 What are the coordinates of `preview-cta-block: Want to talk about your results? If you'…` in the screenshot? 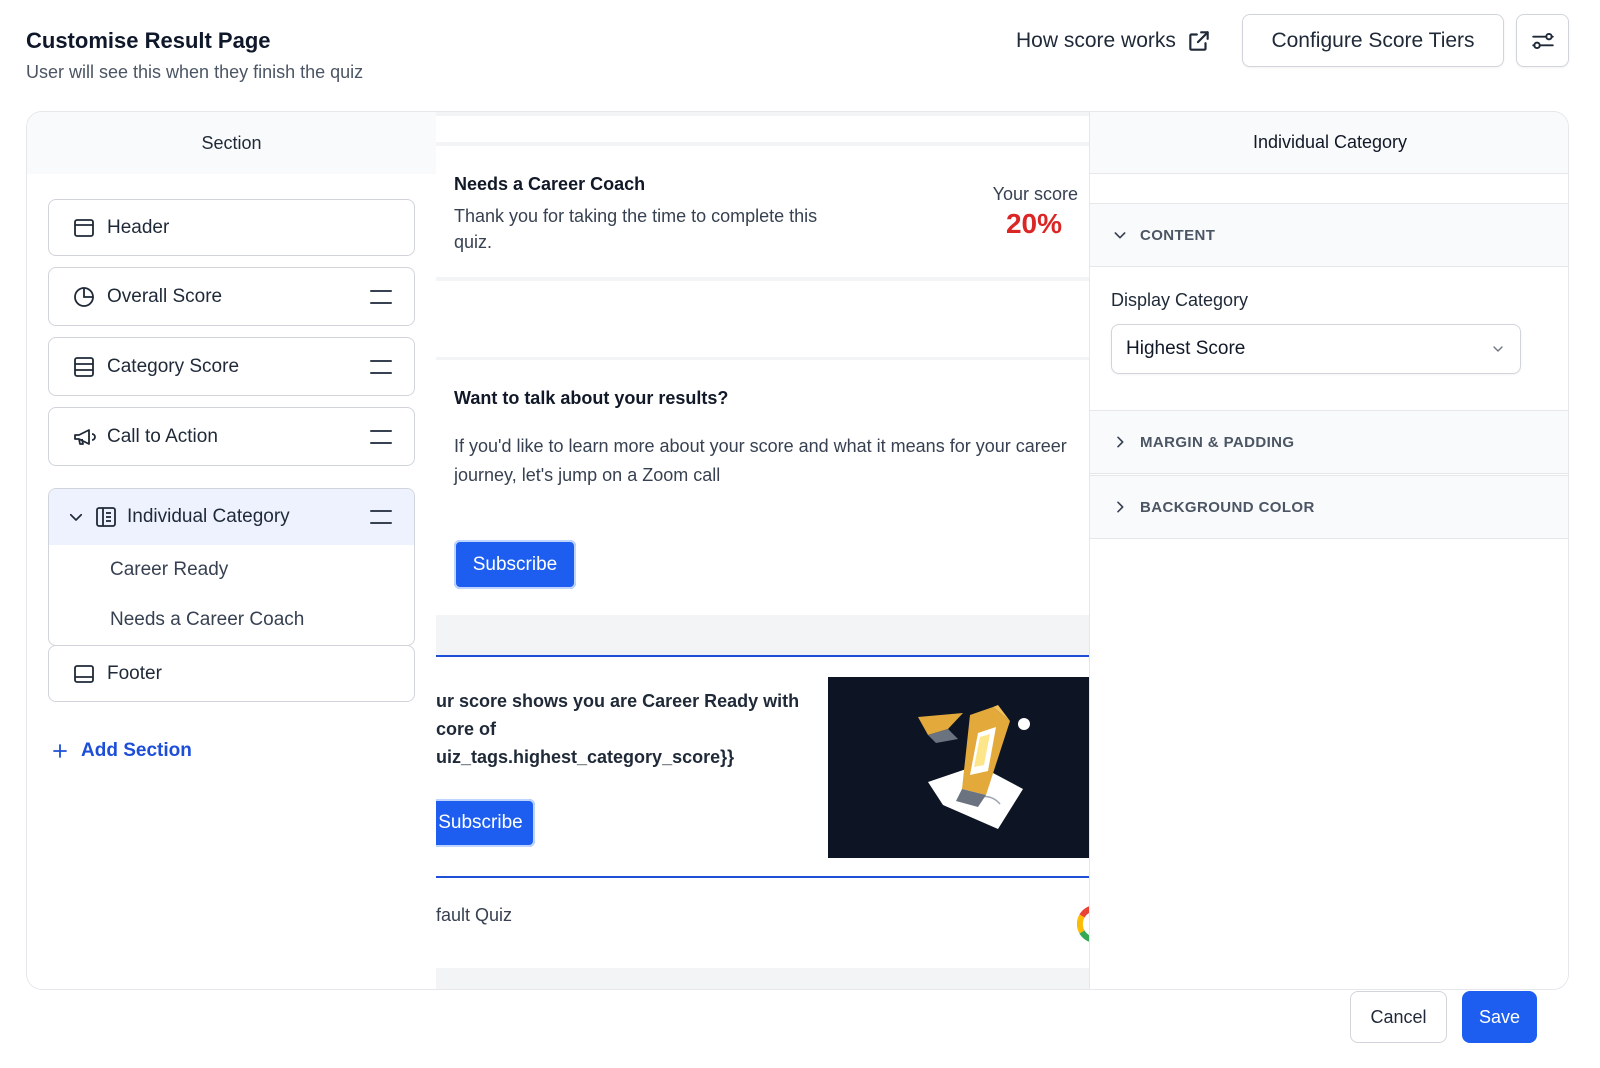 It's located at (766, 487).